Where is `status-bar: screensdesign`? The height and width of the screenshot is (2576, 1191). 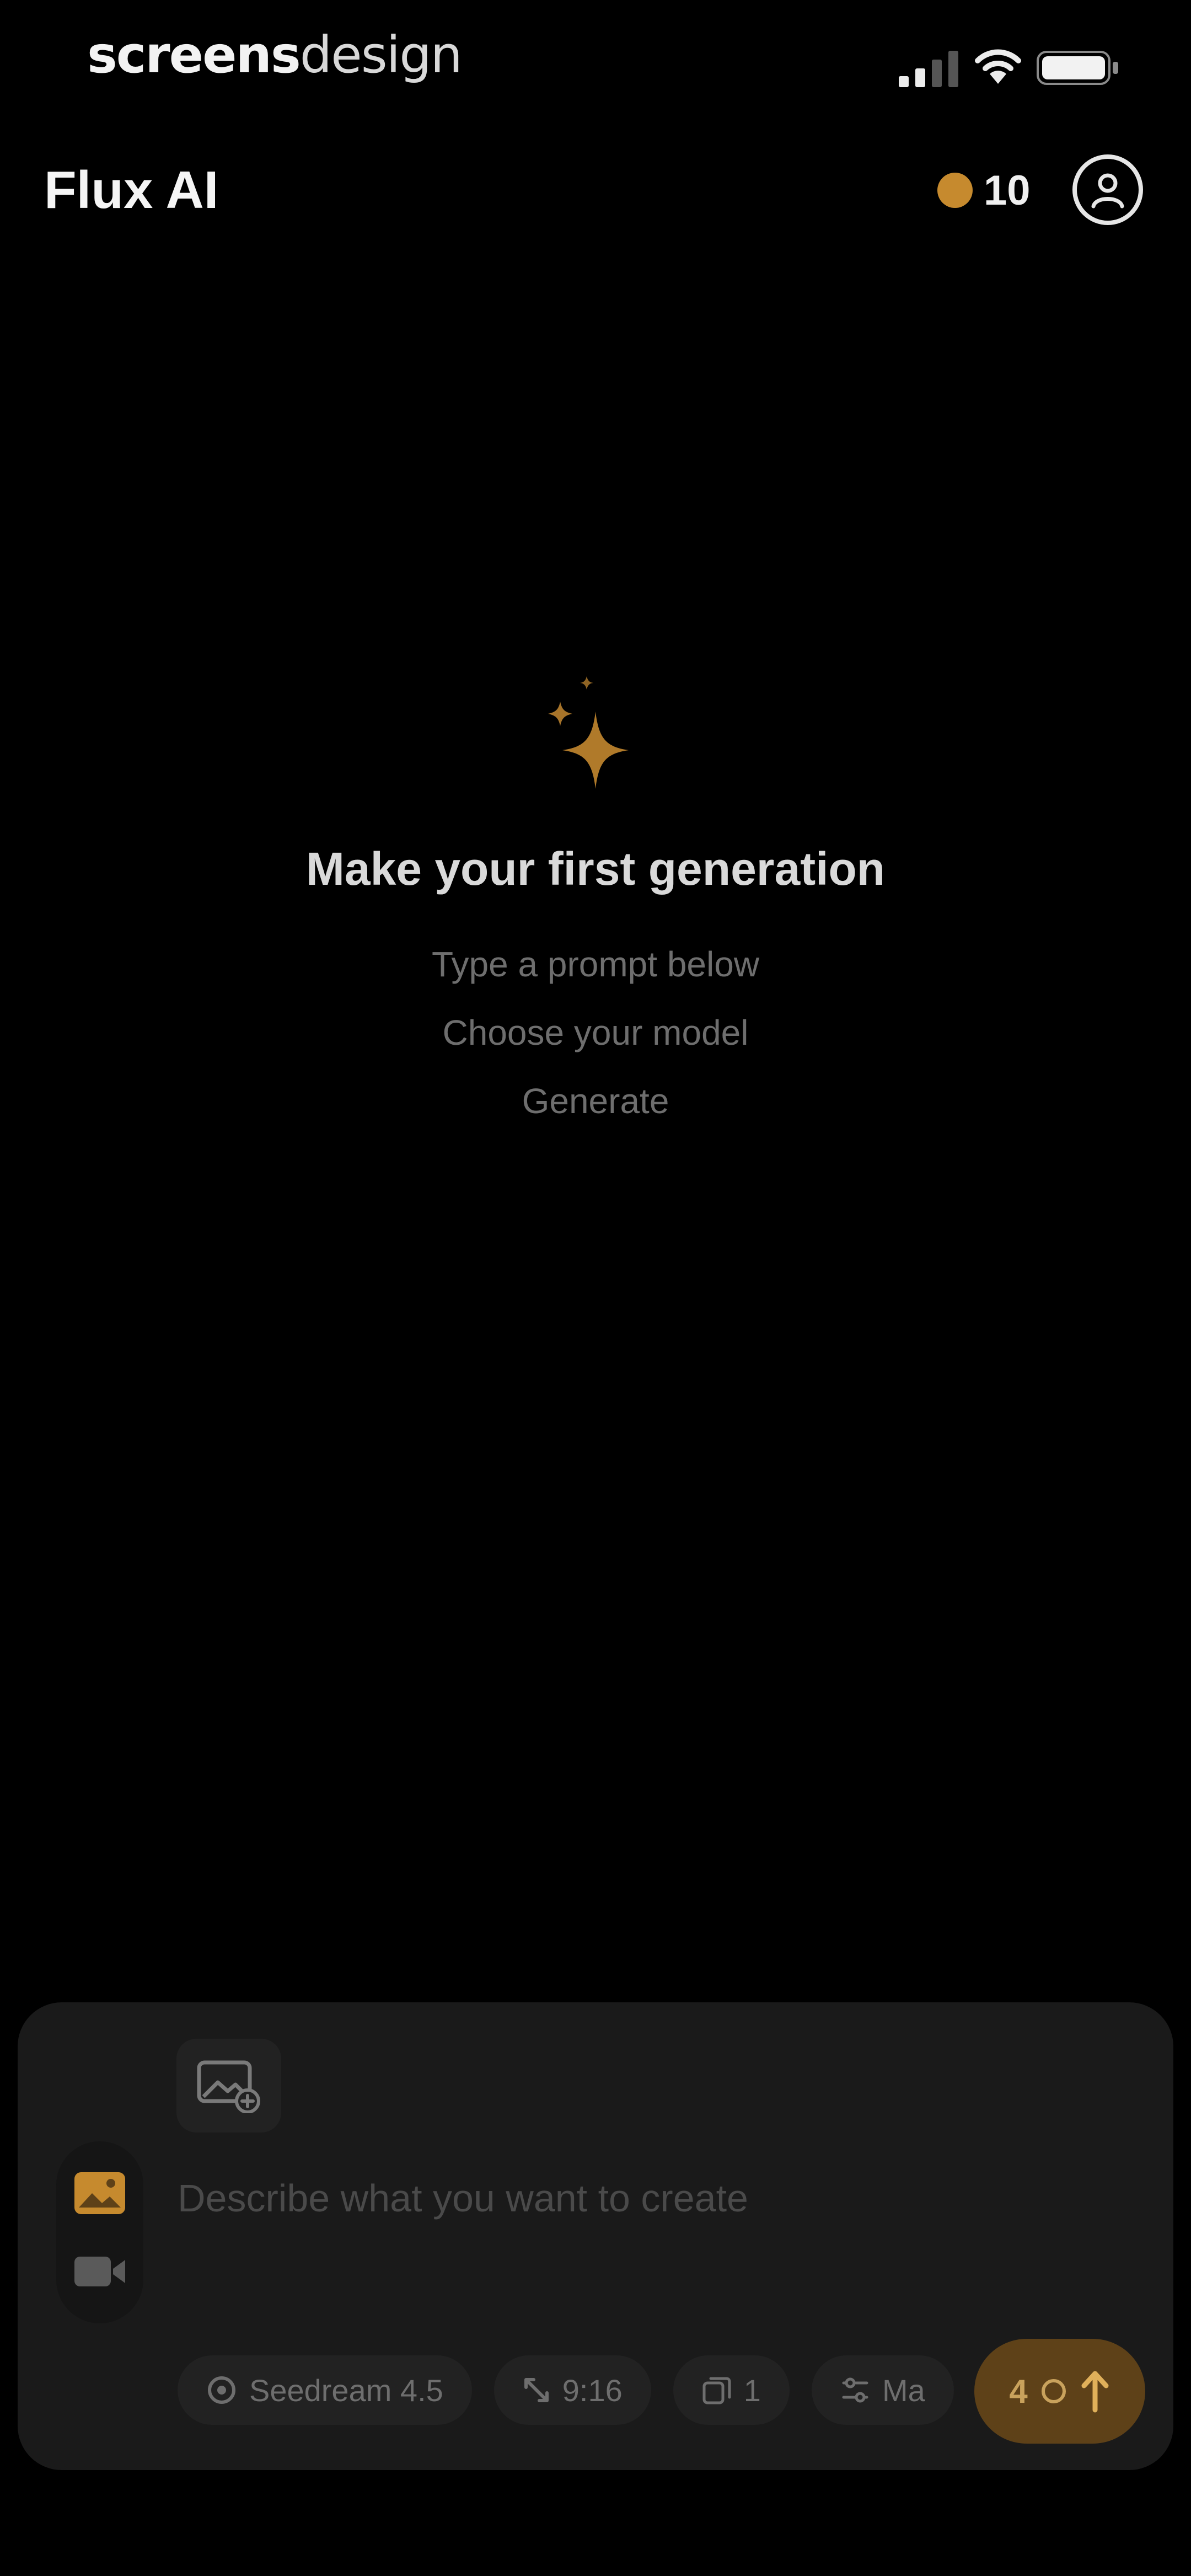
status-bar: screensdesign is located at coordinates (595, 66).